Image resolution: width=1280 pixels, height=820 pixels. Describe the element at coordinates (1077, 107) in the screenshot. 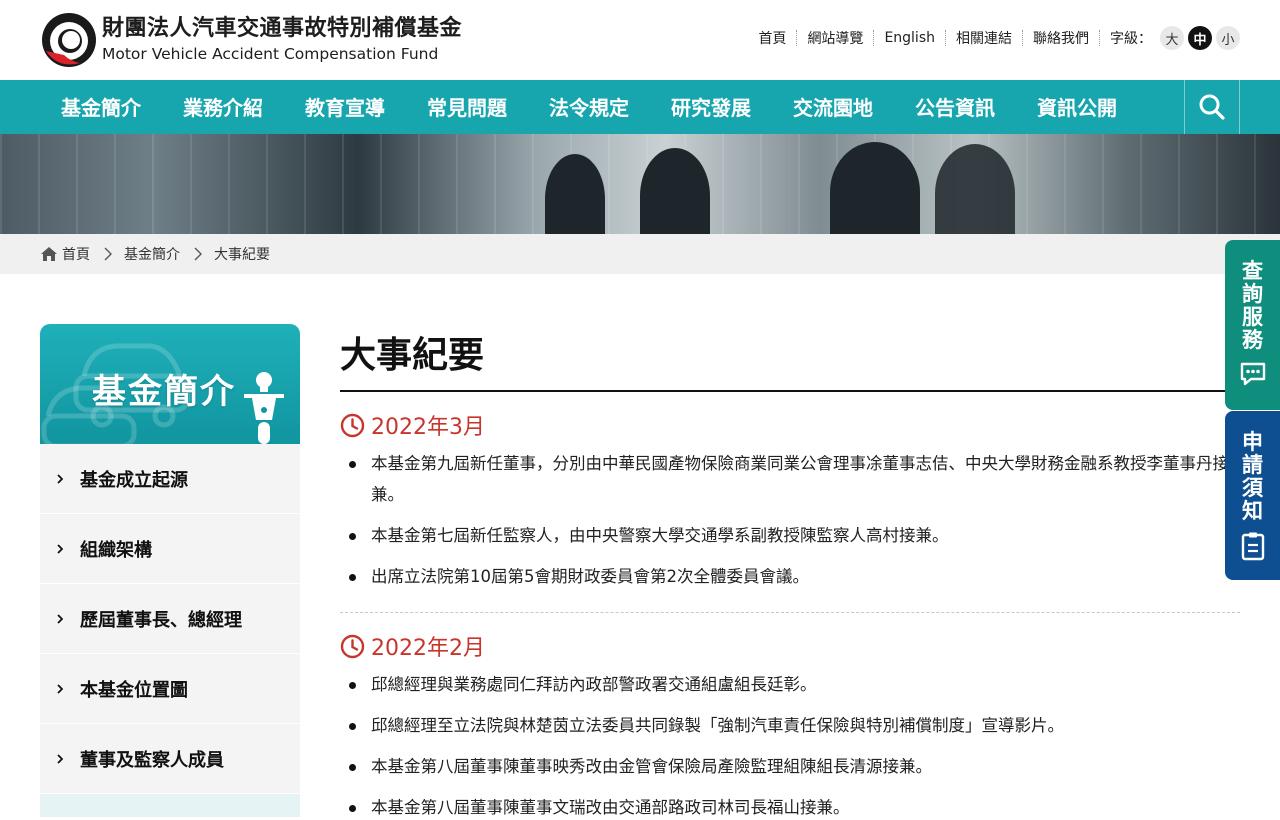

I see `nav-item-disclosure: 資訊公開` at that location.